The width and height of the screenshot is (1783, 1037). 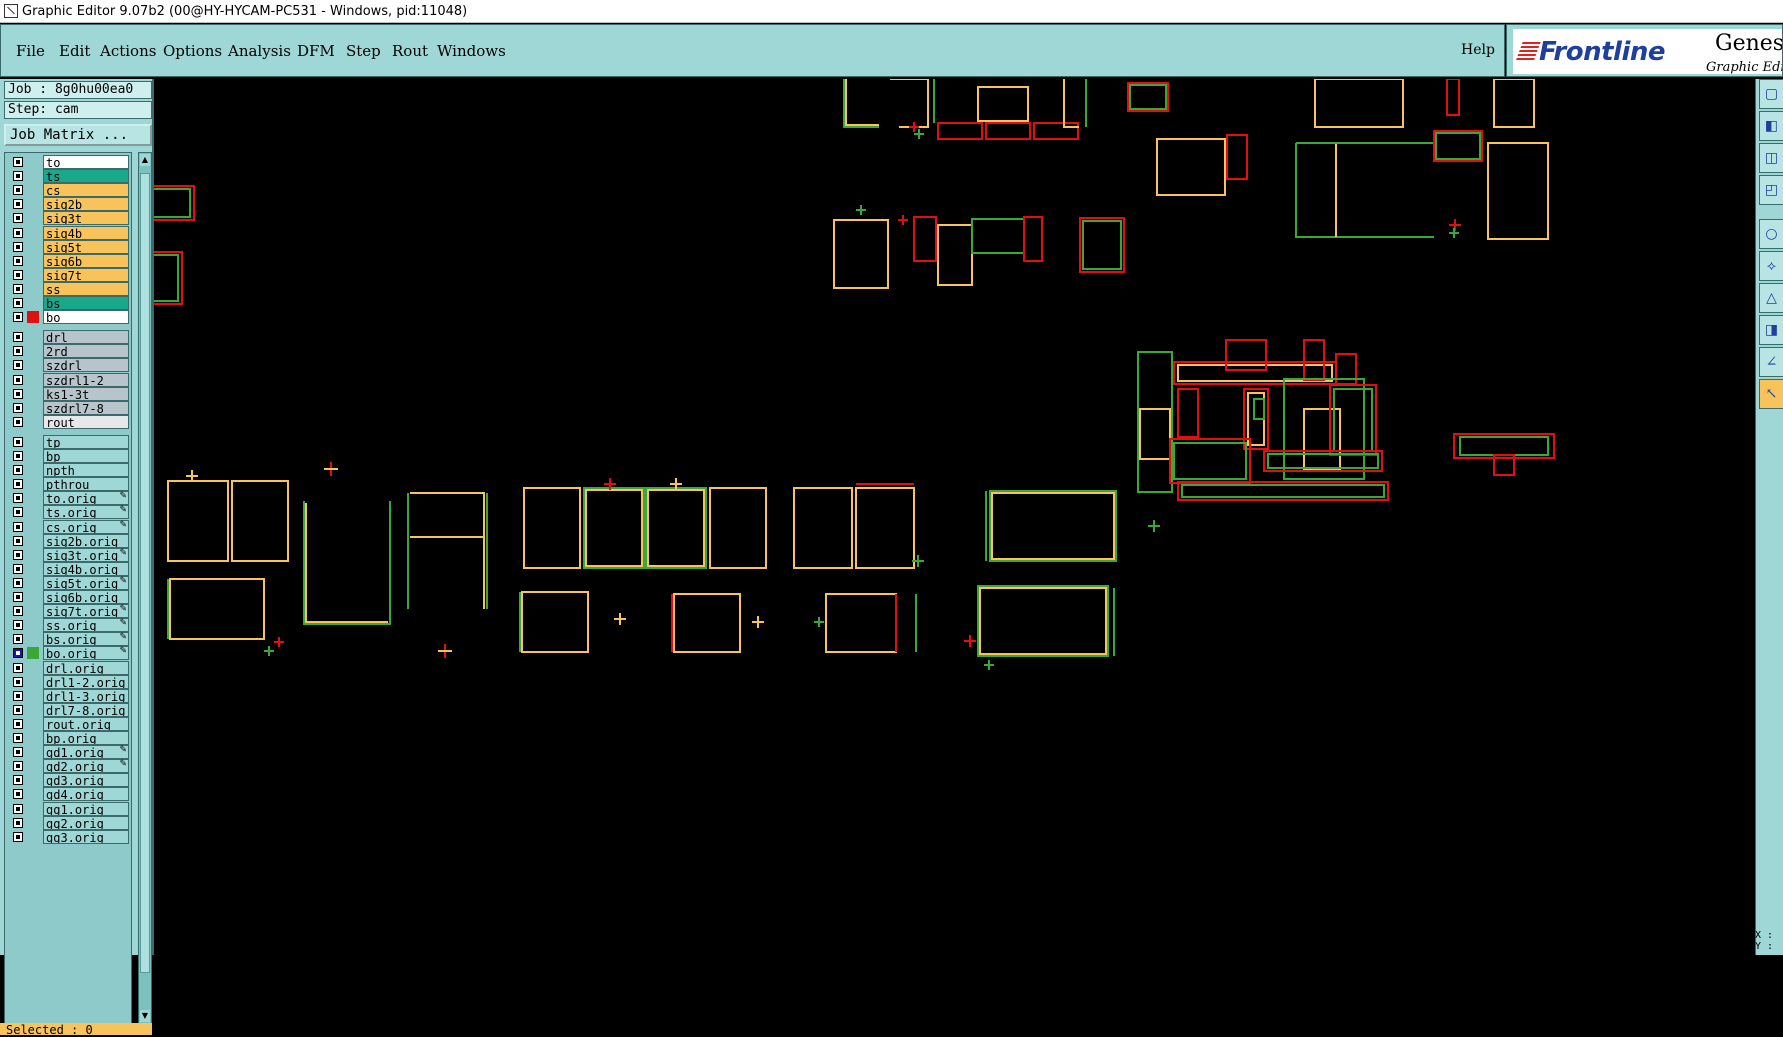 What do you see at coordinates (1771, 298) in the screenshot?
I see `tool-measure-icon: △` at bounding box center [1771, 298].